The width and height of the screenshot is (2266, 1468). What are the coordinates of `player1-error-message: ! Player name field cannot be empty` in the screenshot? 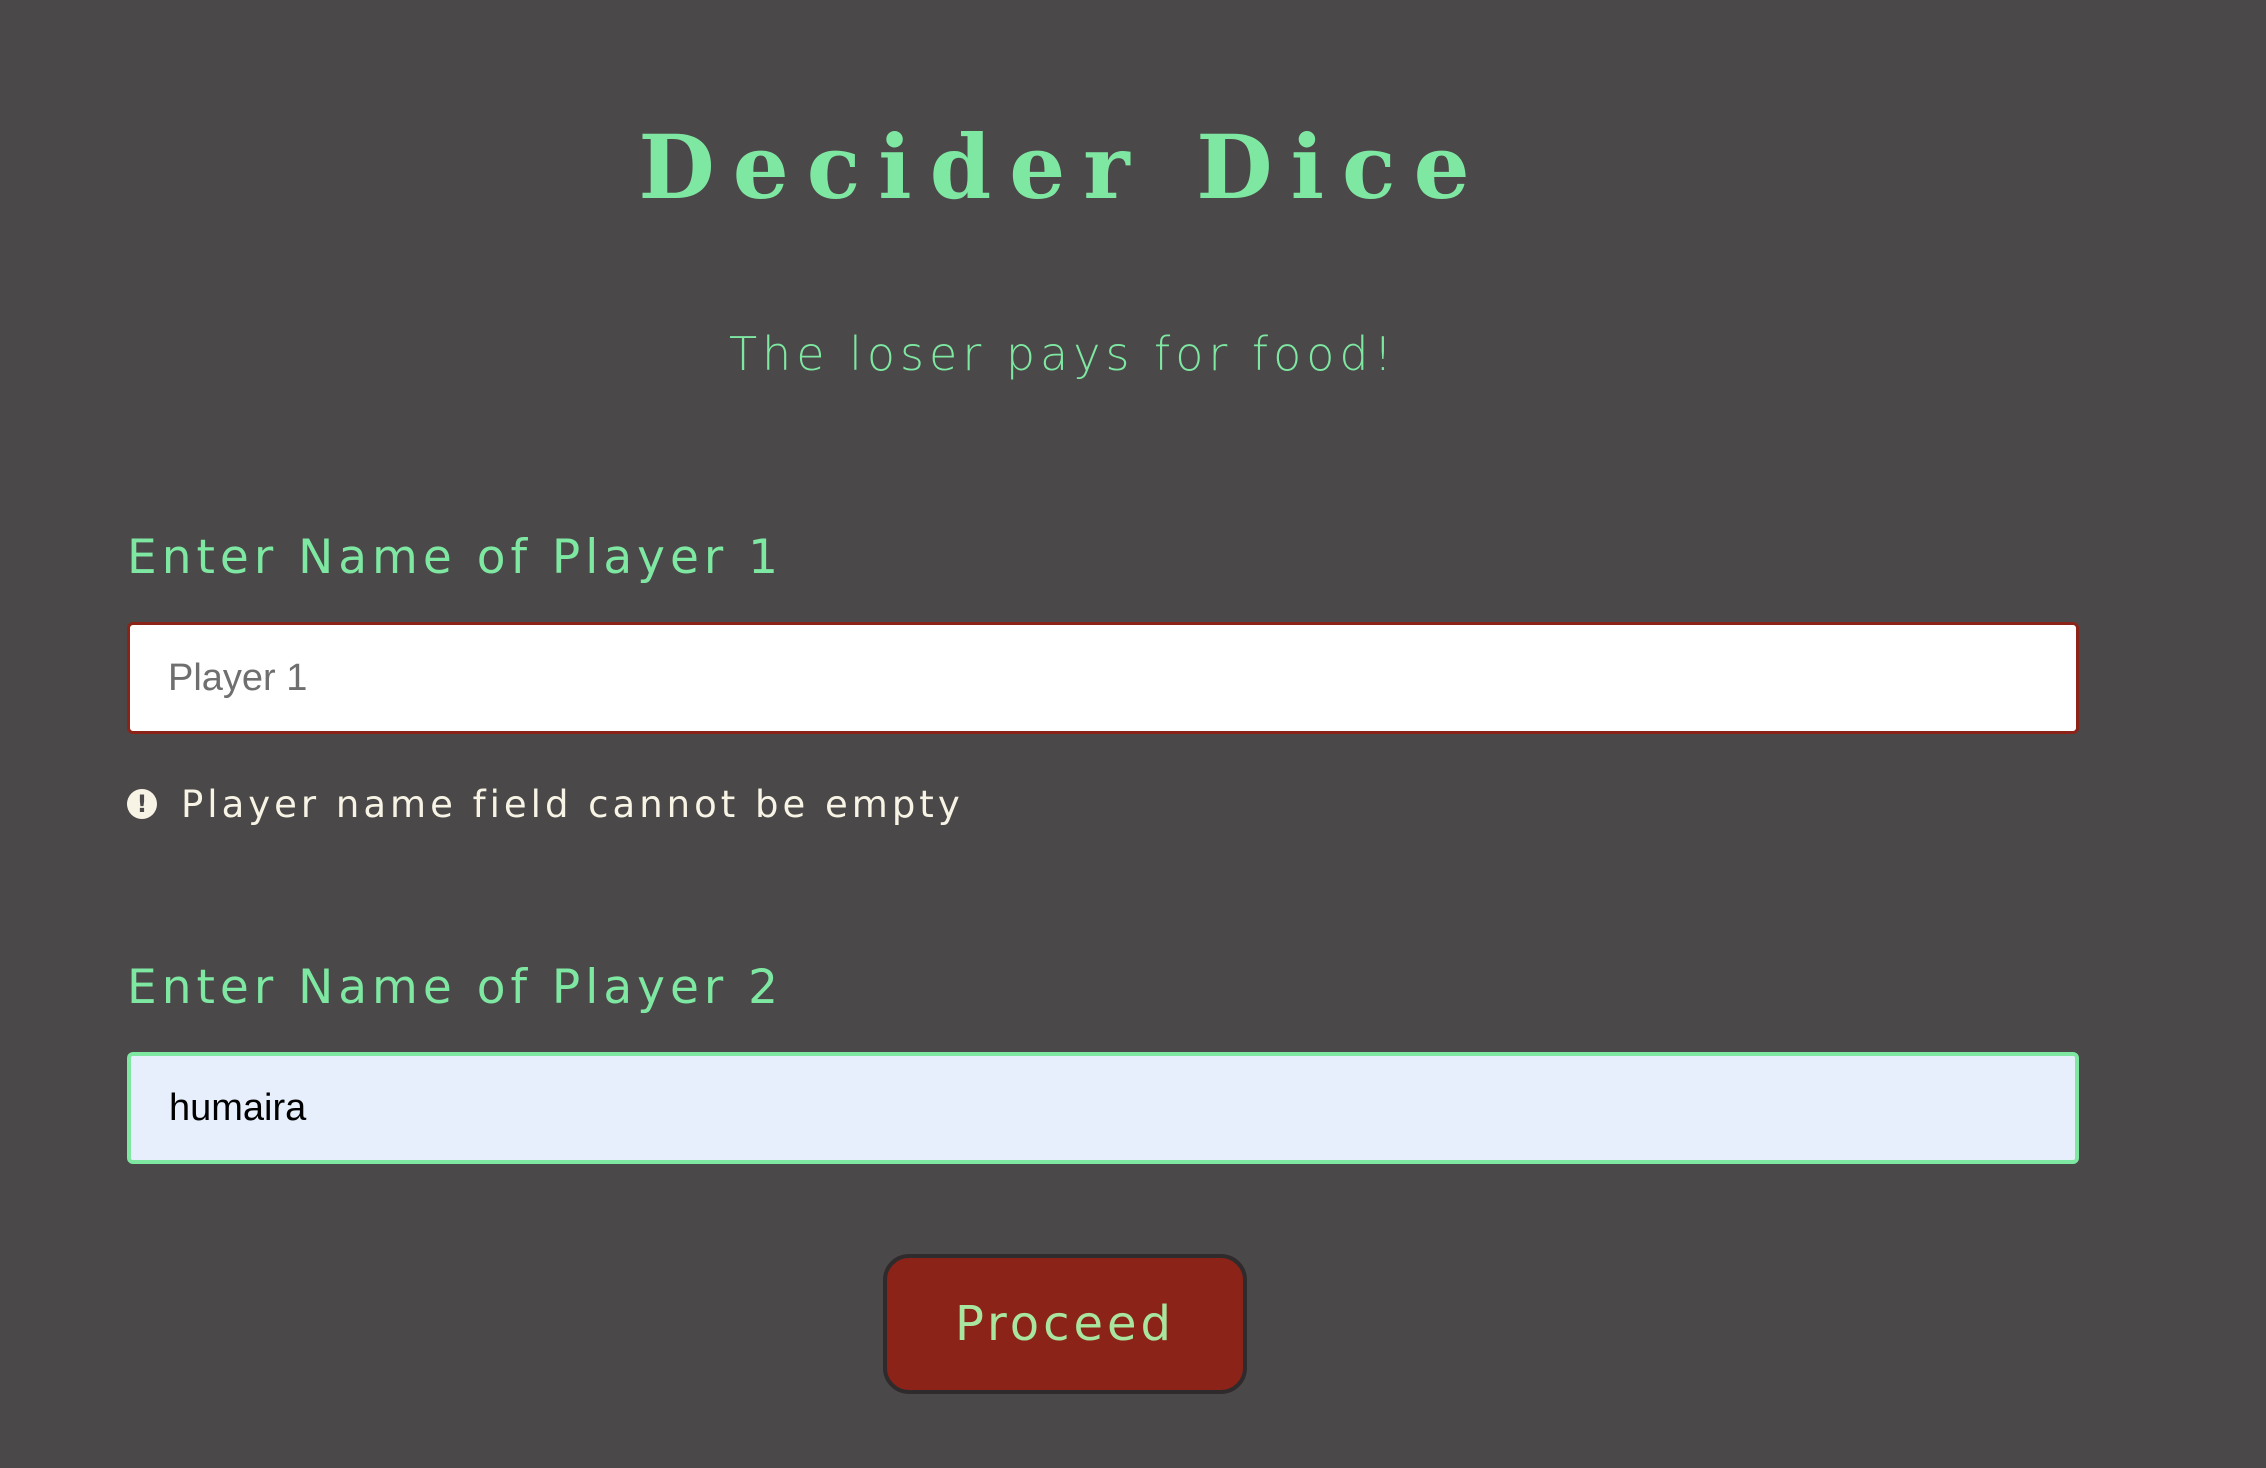 It's located at (545, 804).